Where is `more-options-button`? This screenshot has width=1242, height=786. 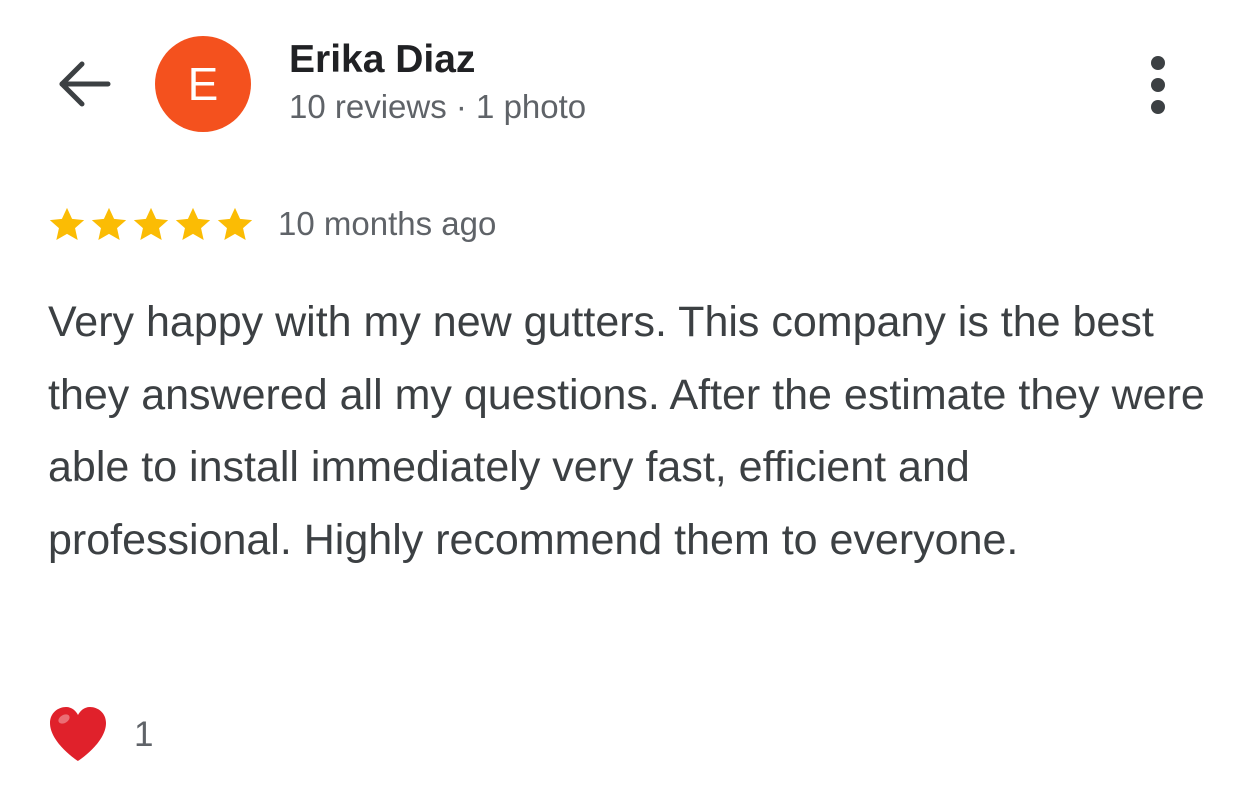
more-options-button is located at coordinates (1158, 86).